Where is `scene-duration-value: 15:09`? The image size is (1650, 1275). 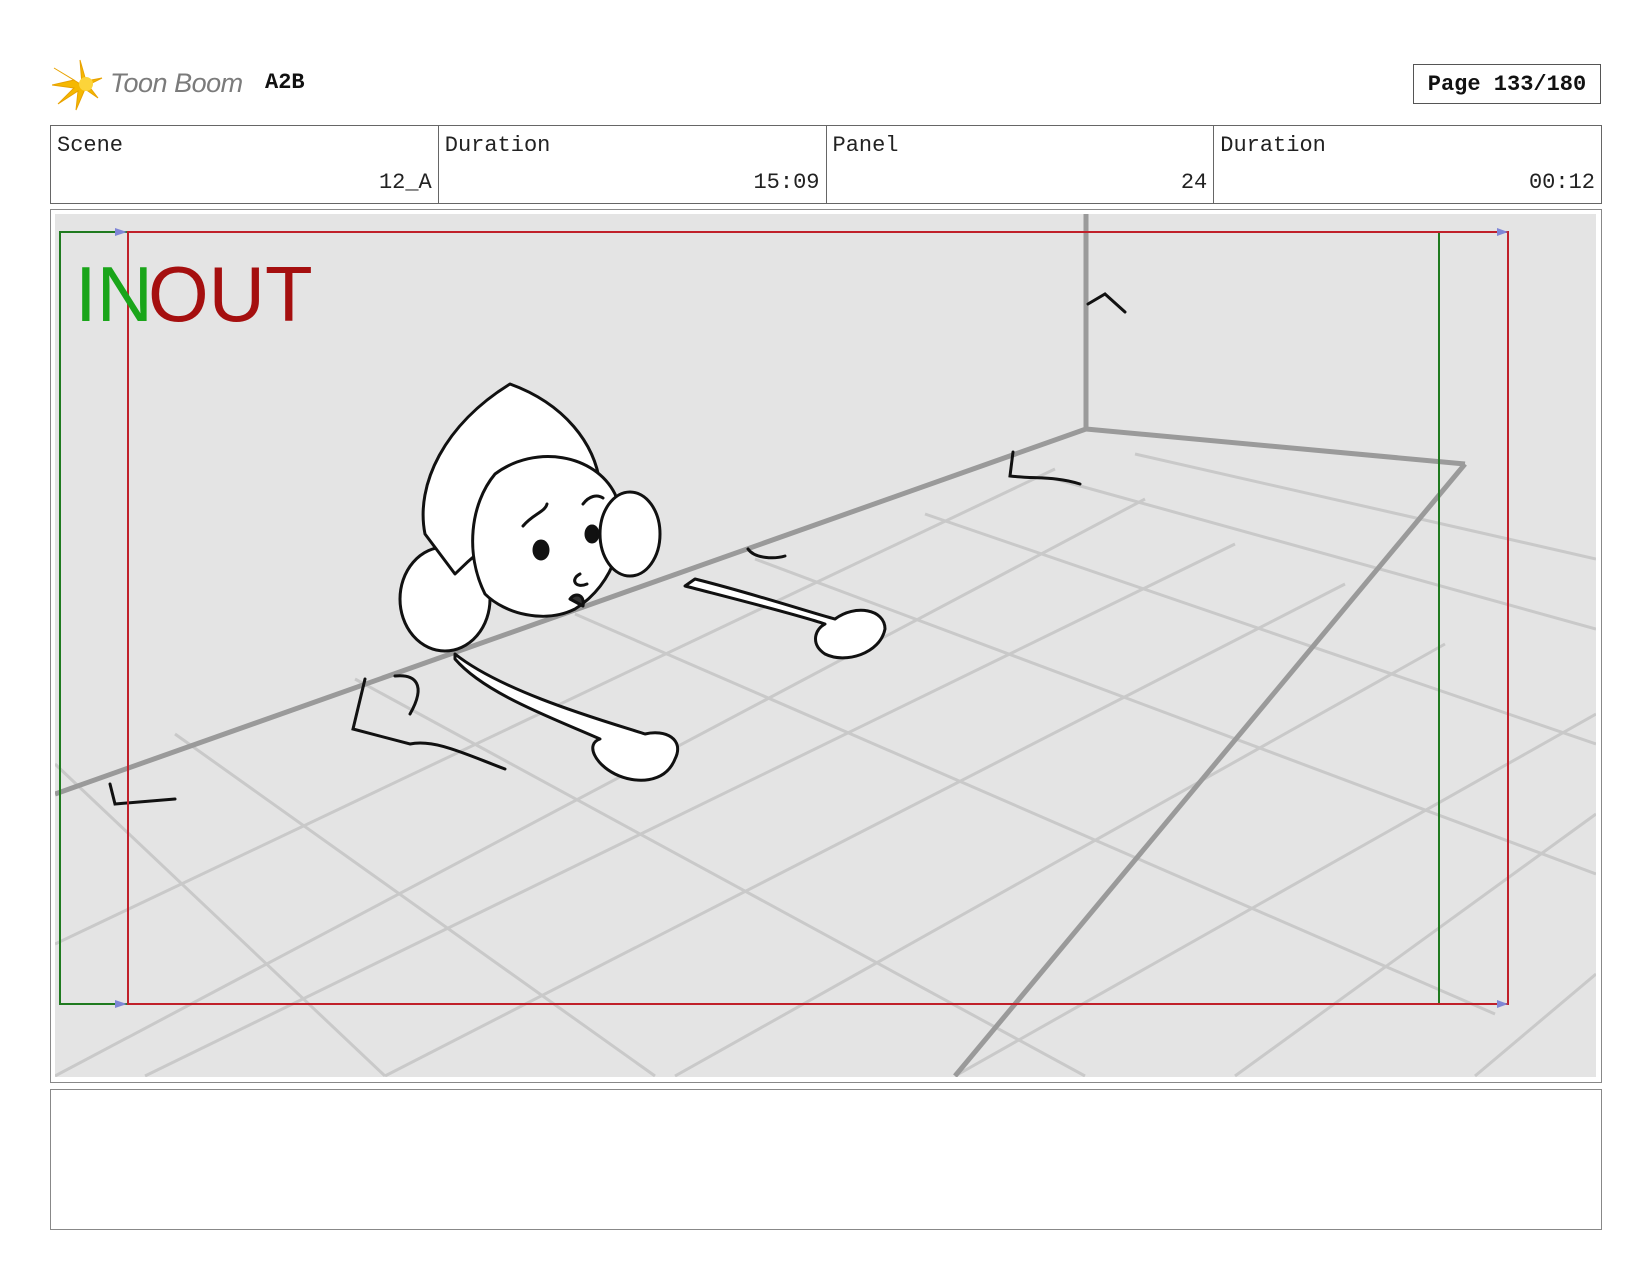 scene-duration-value: 15:09 is located at coordinates (786, 182).